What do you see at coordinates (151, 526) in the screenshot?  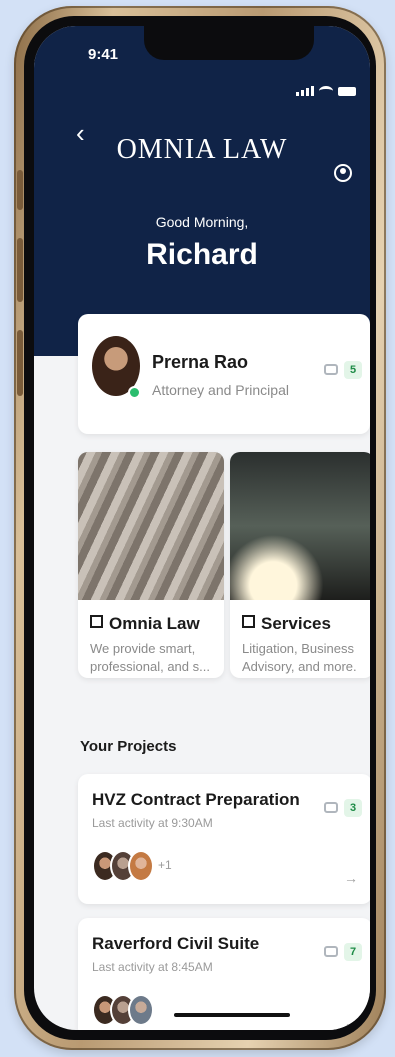 I see `column-photo` at bounding box center [151, 526].